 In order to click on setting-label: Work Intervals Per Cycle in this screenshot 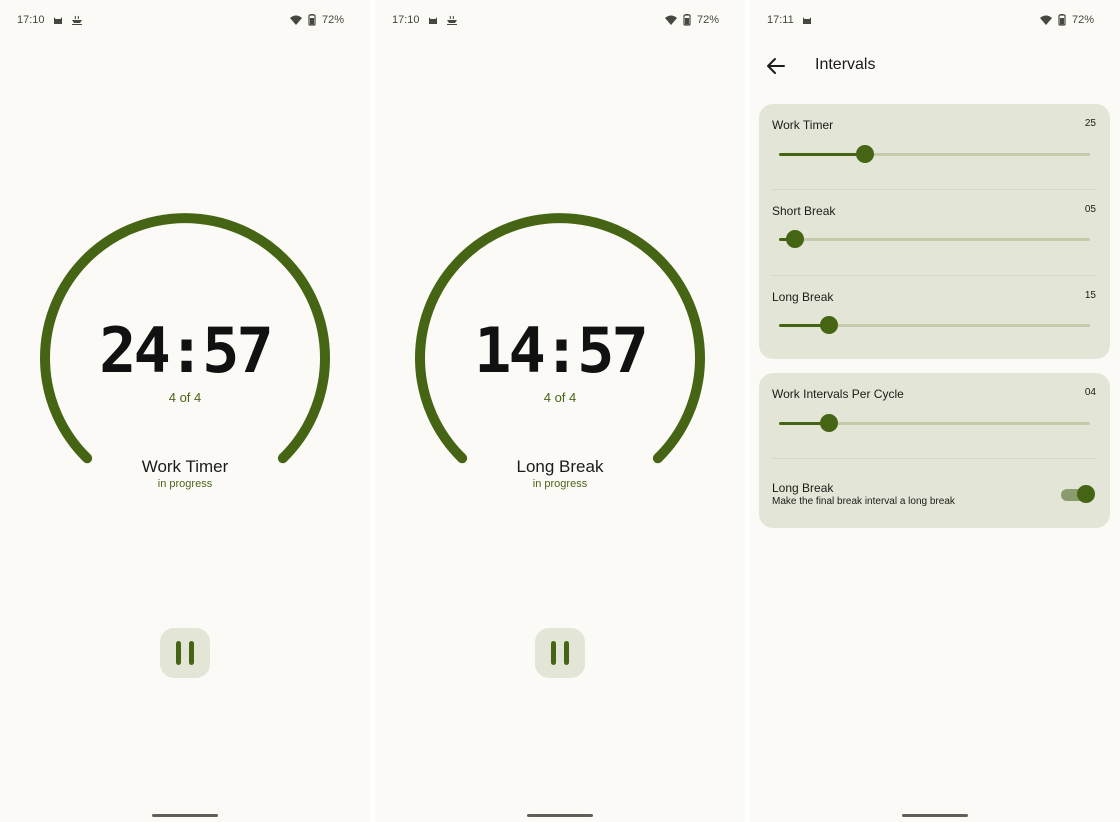, I will do `click(838, 394)`.